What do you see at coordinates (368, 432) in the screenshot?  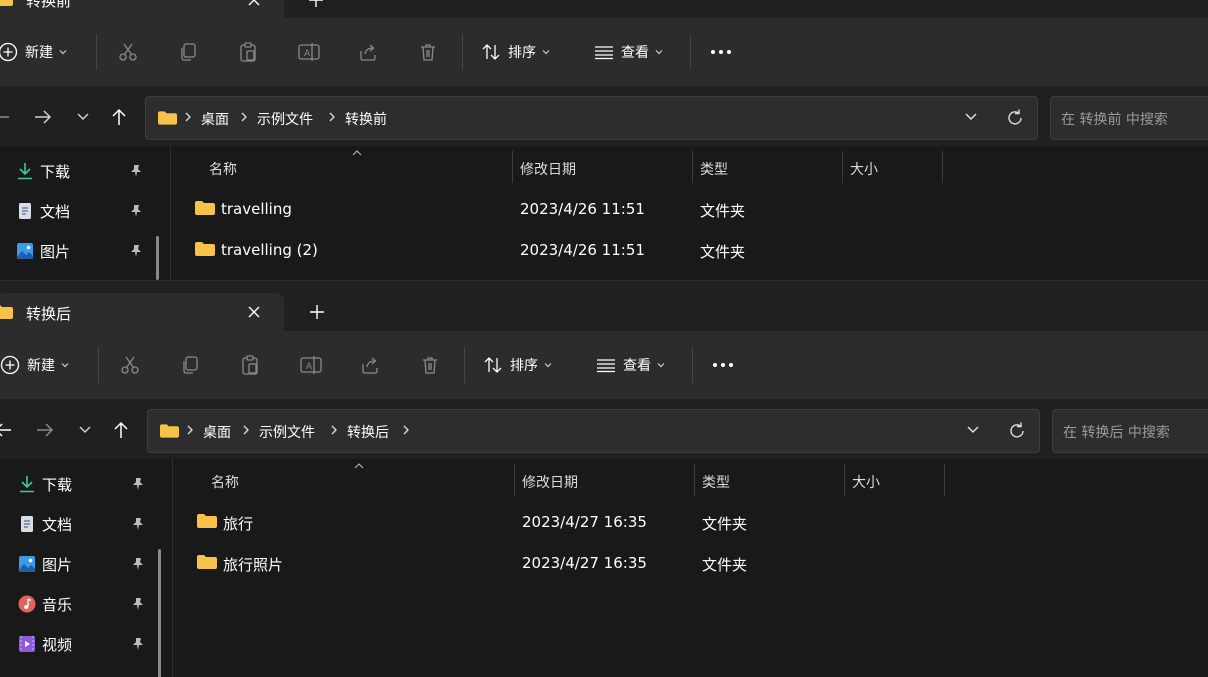 I see `breadcrumb-item: 转换后` at bounding box center [368, 432].